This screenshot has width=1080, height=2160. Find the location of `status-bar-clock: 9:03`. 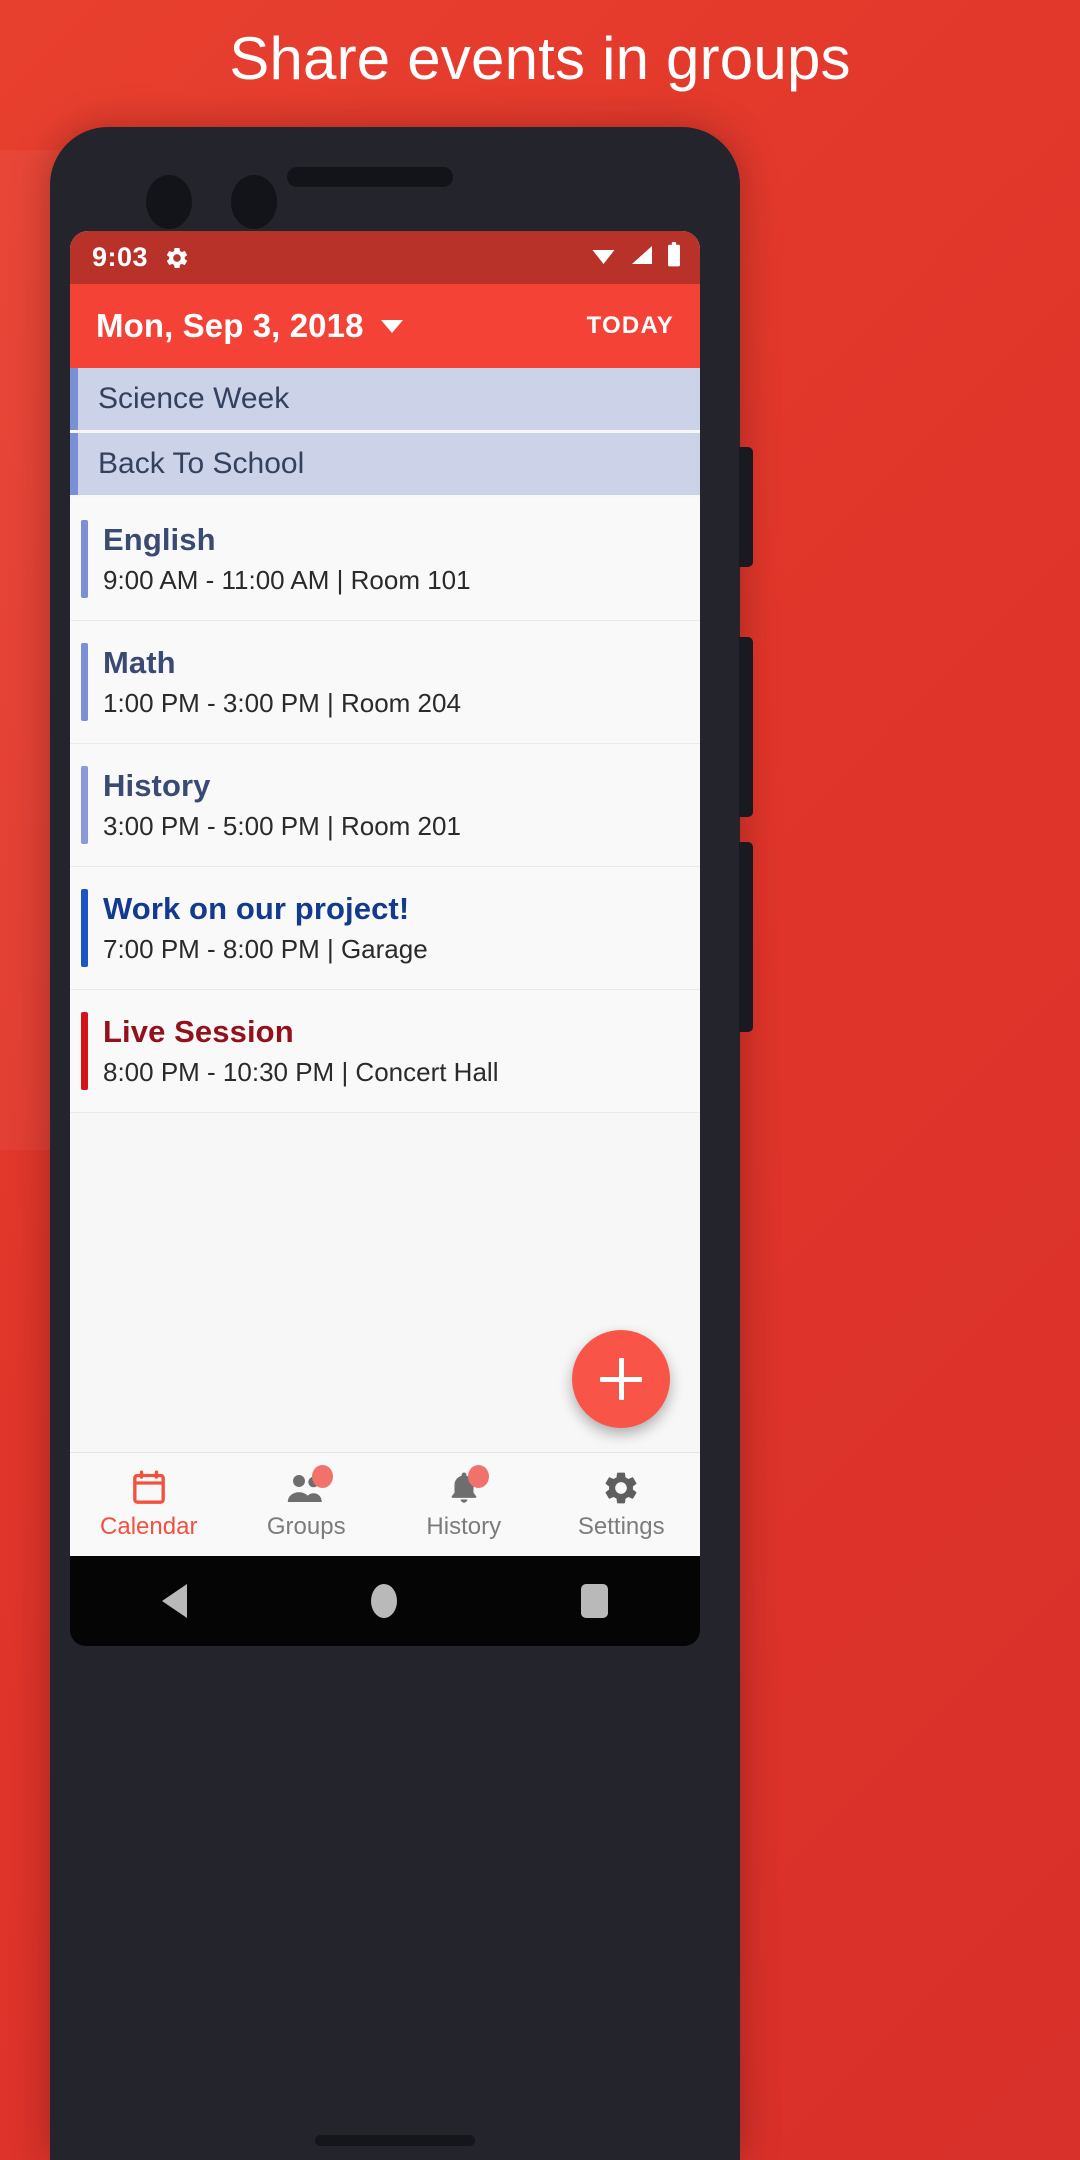

status-bar-clock: 9:03 is located at coordinates (120, 257).